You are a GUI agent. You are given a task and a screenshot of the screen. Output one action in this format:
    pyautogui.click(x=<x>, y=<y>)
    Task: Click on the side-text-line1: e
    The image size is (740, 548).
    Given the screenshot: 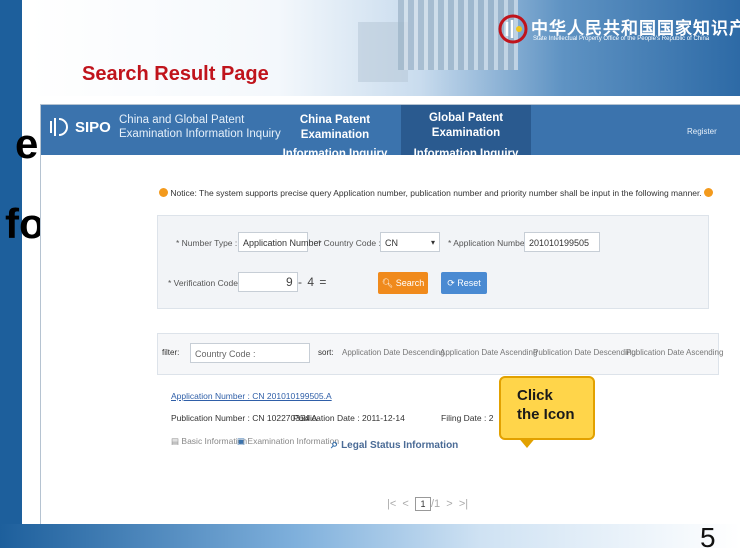 What is the action you would take?
    pyautogui.click(x=27, y=143)
    